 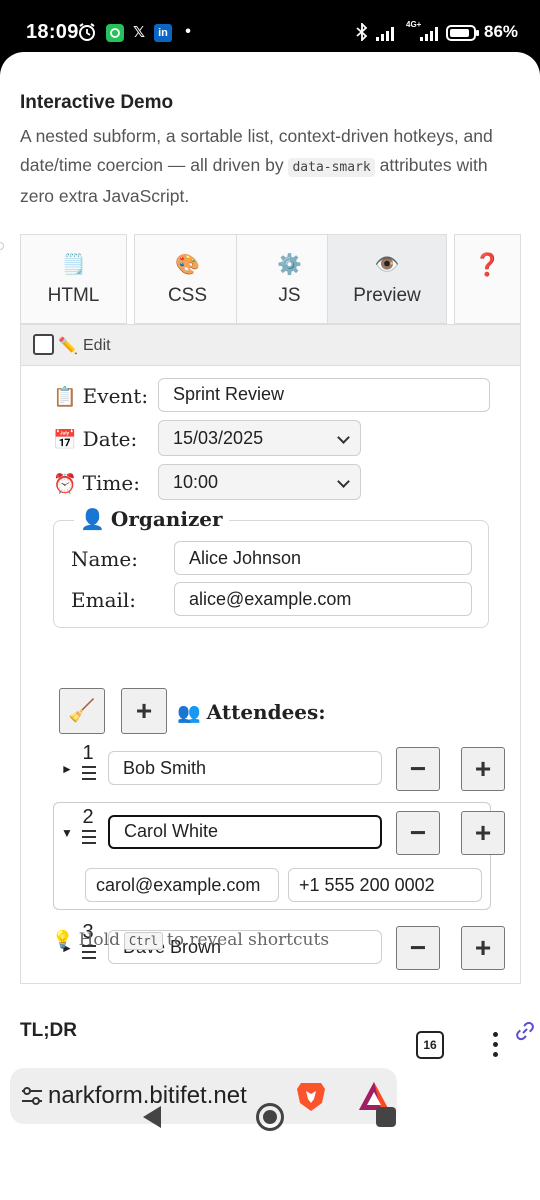 I want to click on x-icon: 𝕏, so click(x=139, y=32).